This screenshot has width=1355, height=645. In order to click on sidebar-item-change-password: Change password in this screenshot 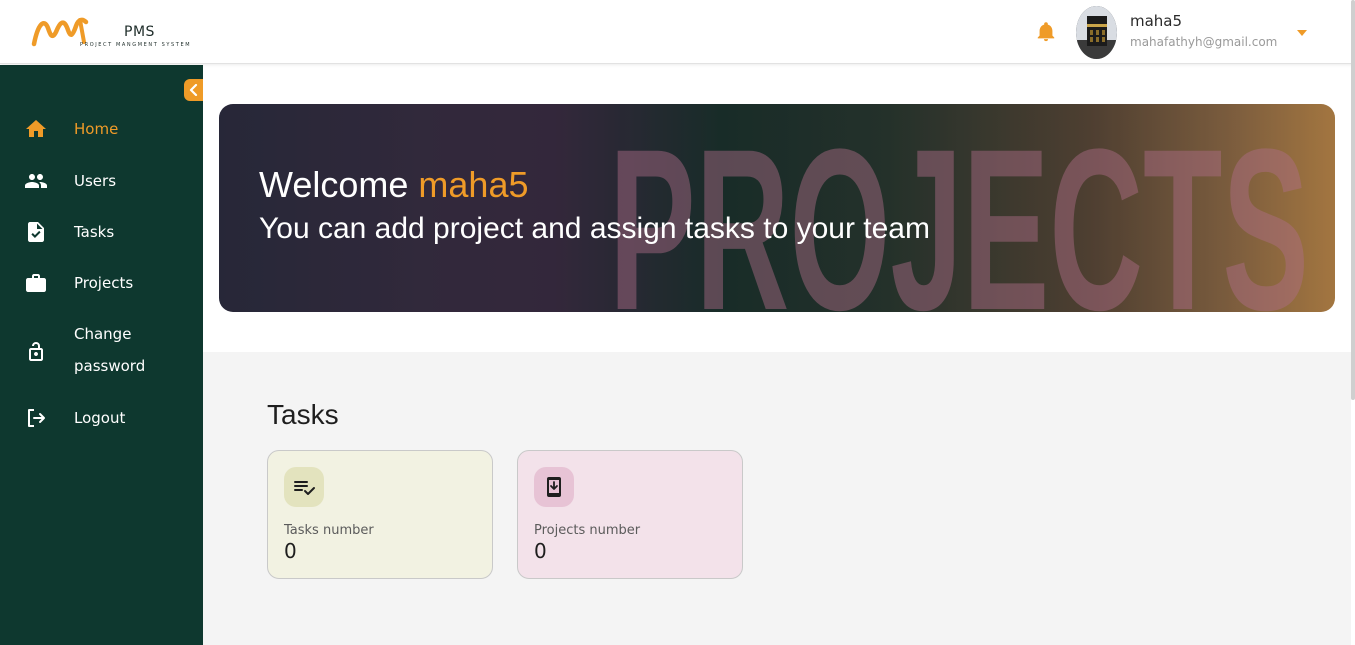, I will do `click(101, 350)`.